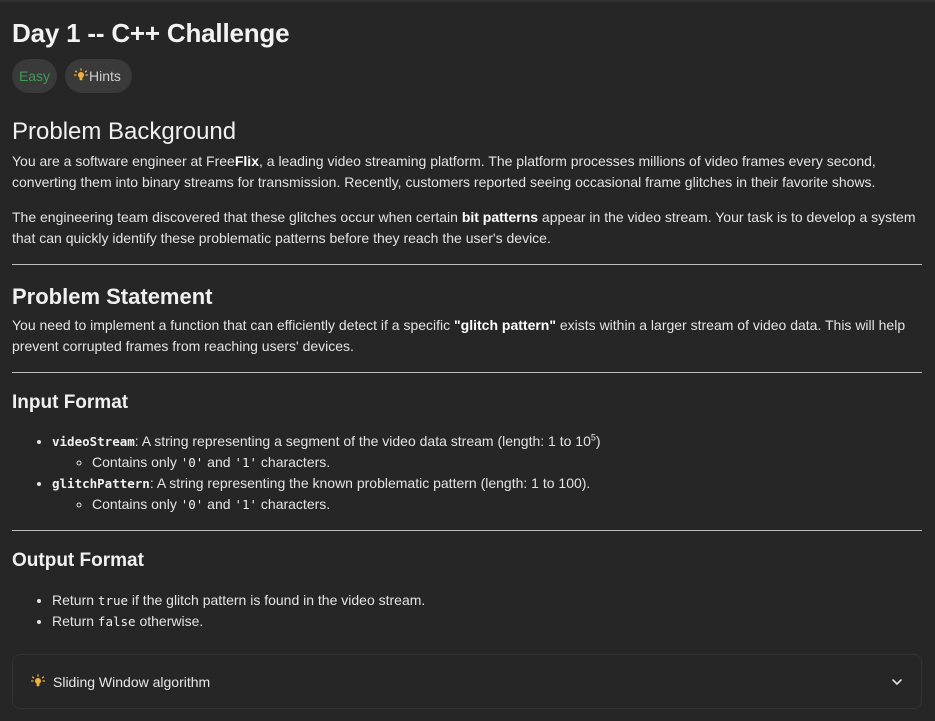  Describe the element at coordinates (467, 1) in the screenshot. I see `top-border` at that location.